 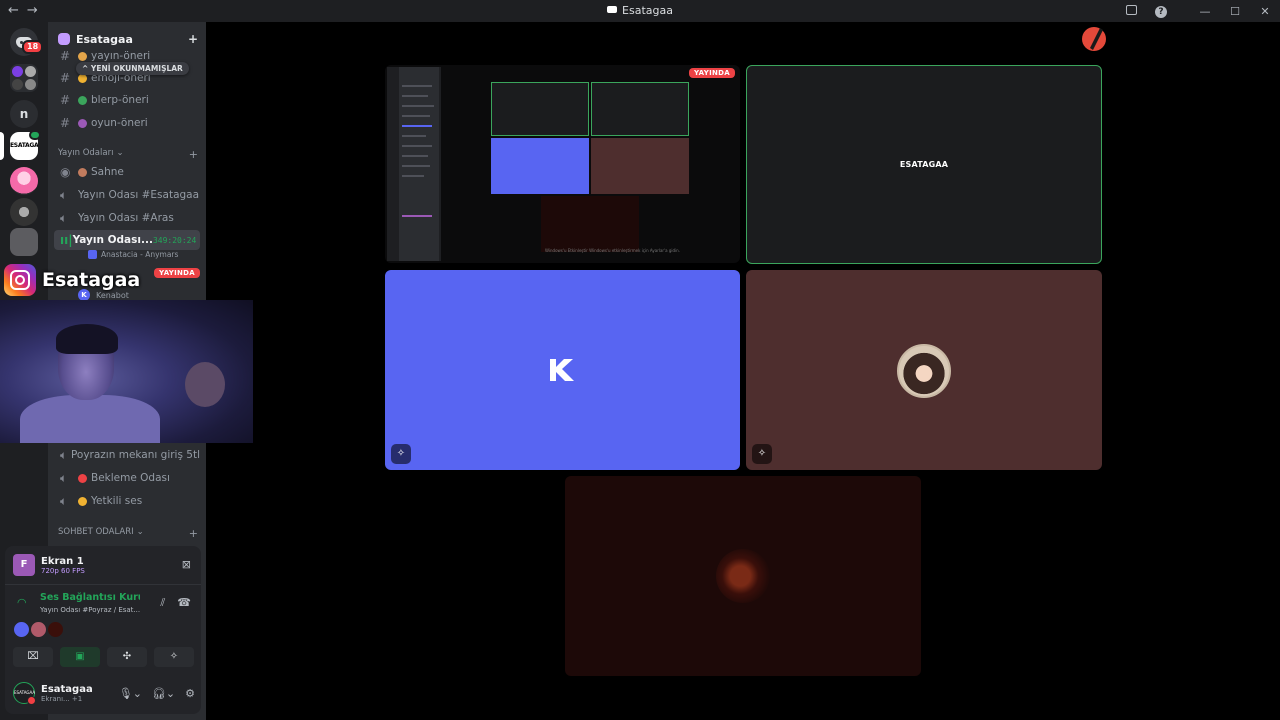 What do you see at coordinates (128, 154) in the screenshot?
I see `category-yayin-odalari: Yayın Odaları ⌄ +` at bounding box center [128, 154].